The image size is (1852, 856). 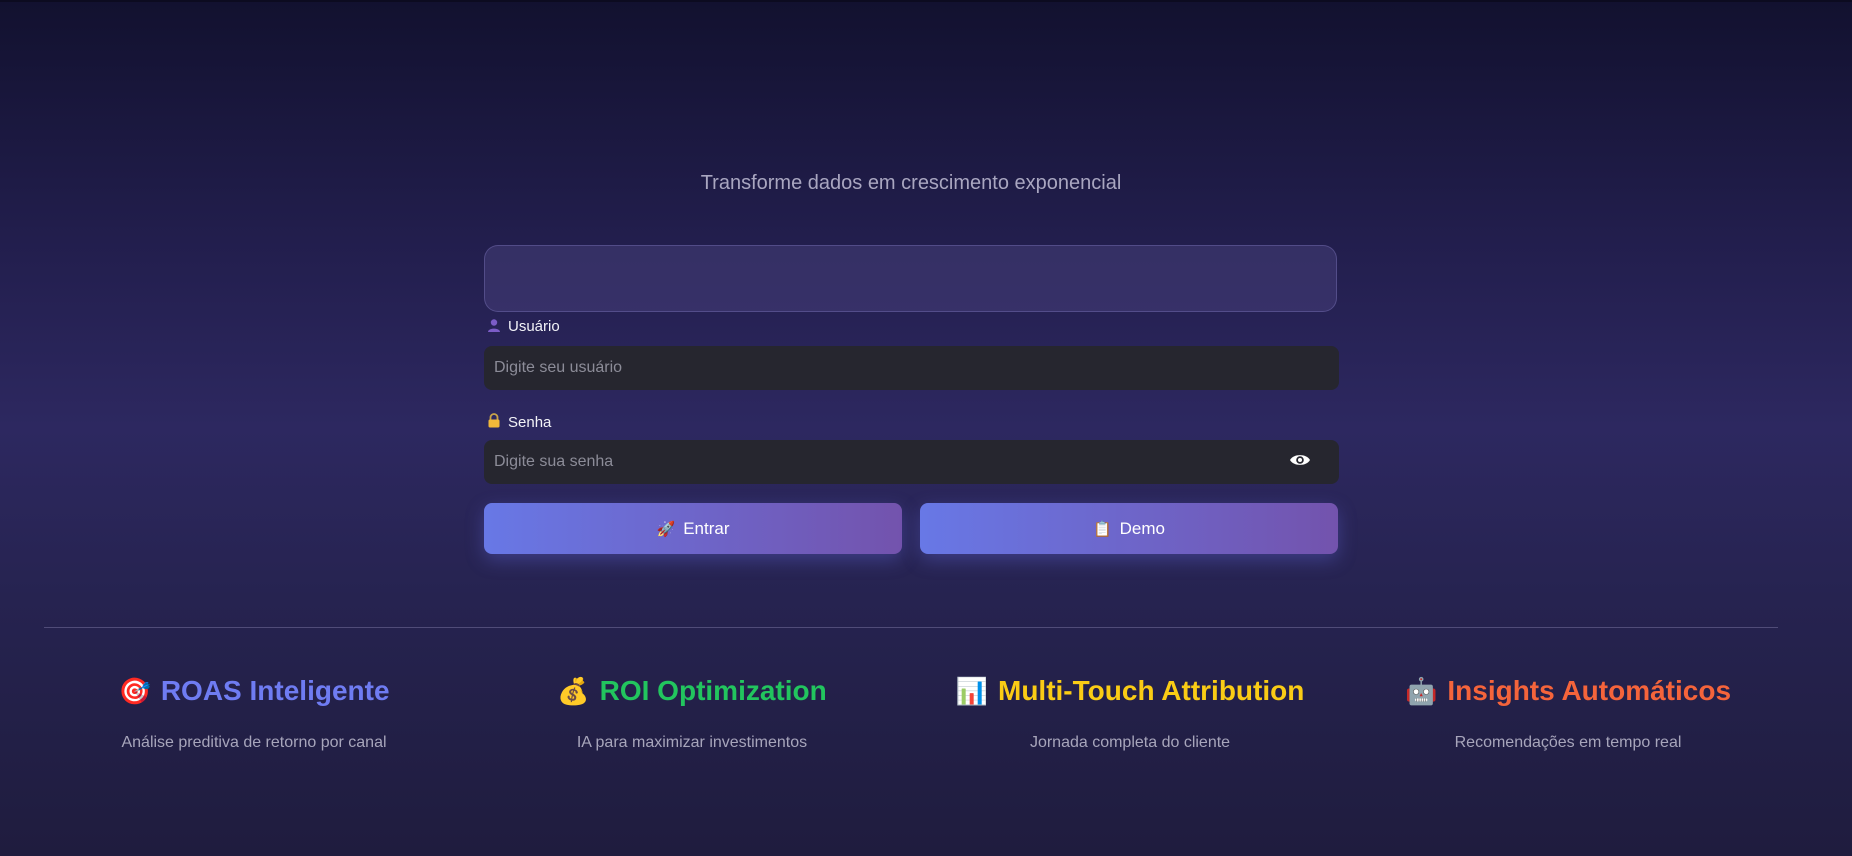 I want to click on enter-button: 🚀 Entrar, so click(x=693, y=528).